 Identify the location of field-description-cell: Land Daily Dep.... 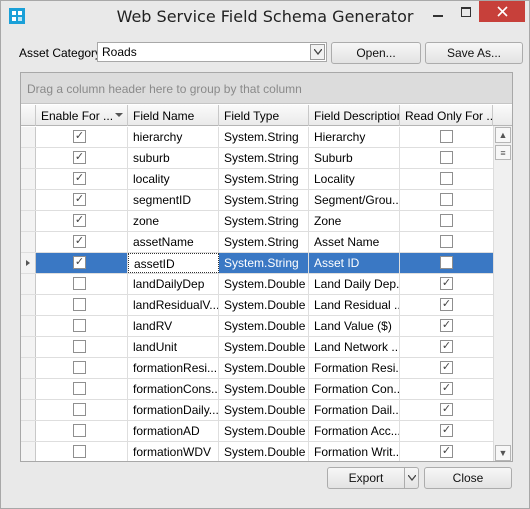
(354, 284).